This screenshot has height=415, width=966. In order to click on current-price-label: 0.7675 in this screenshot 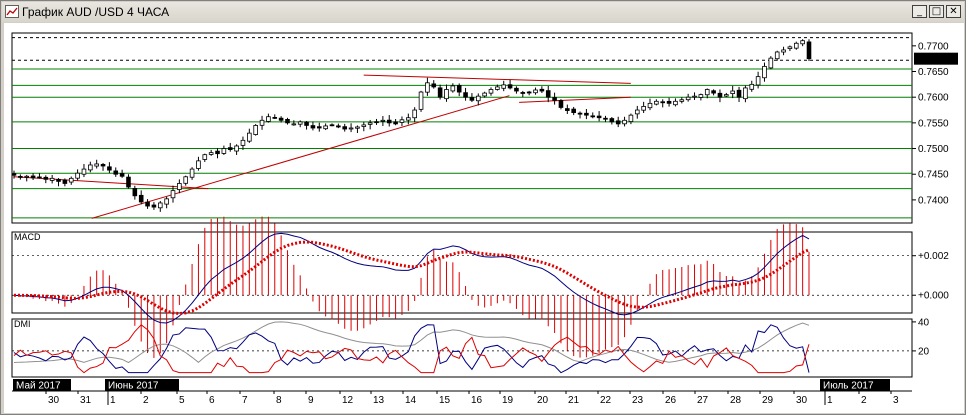, I will do `click(932, 60)`.